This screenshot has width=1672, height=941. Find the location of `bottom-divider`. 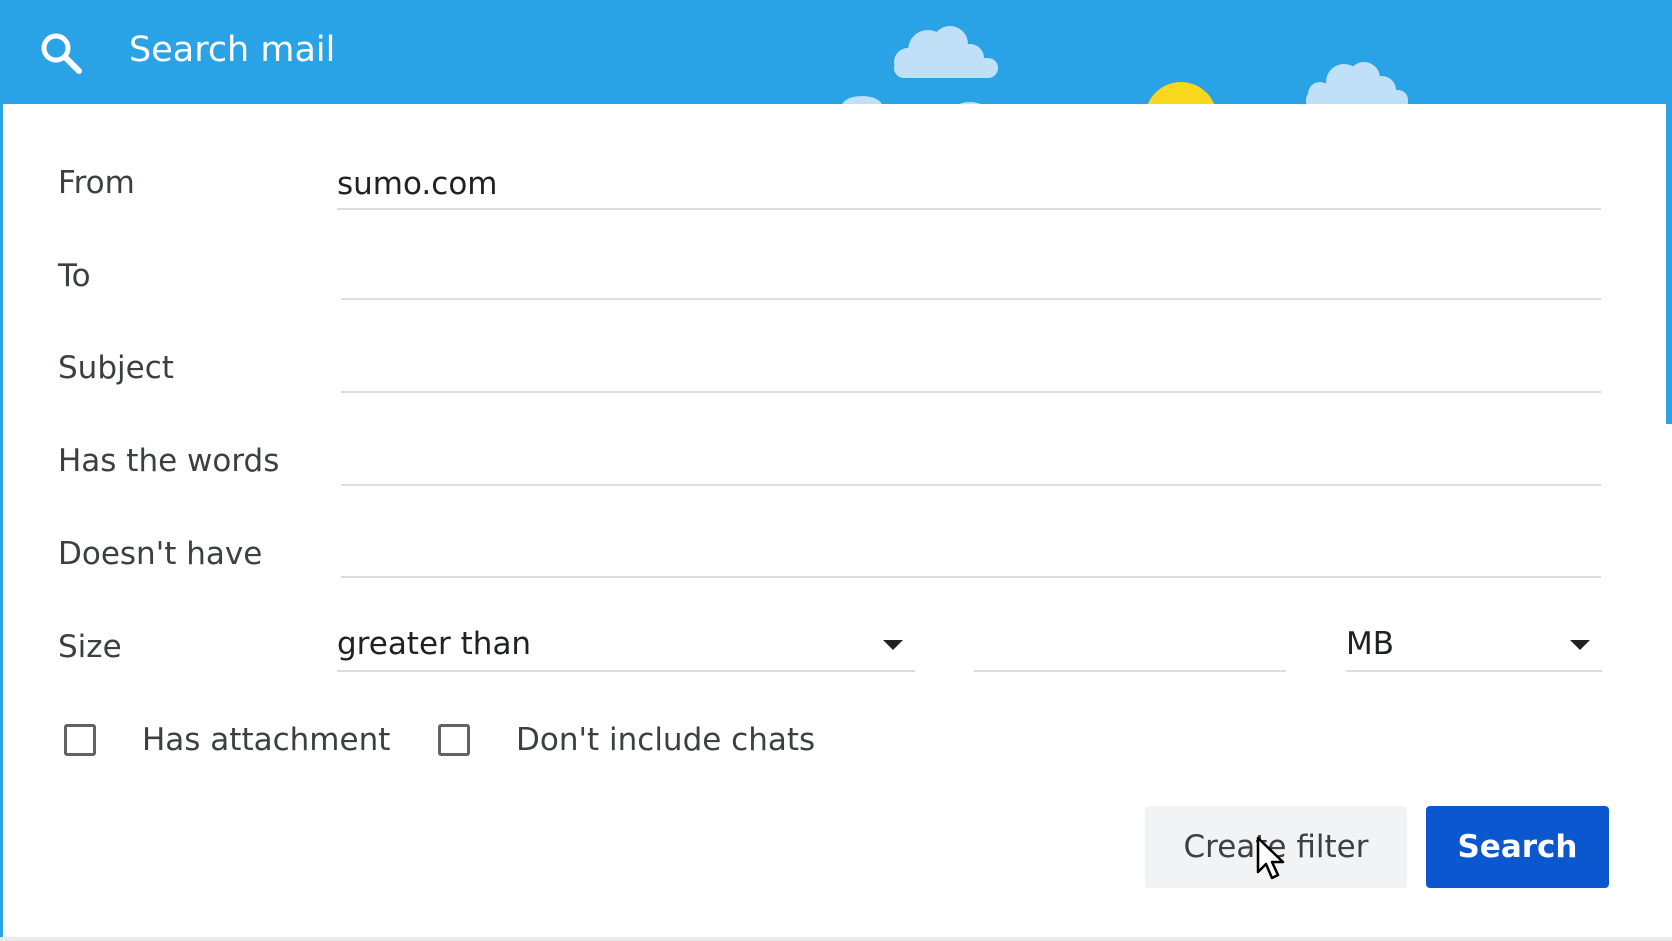

bottom-divider is located at coordinates (836, 939).